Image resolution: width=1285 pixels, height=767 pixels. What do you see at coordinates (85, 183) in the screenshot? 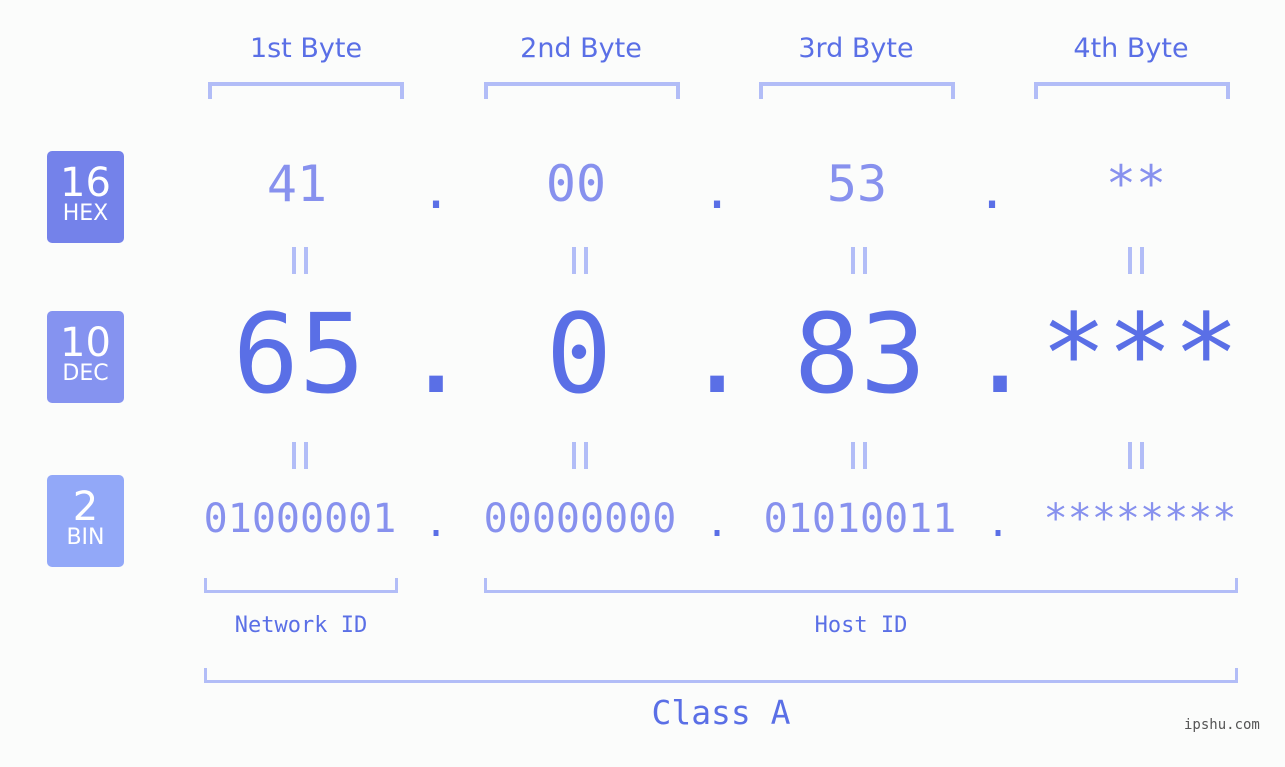
I see `hex-badge-number: 16` at bounding box center [85, 183].